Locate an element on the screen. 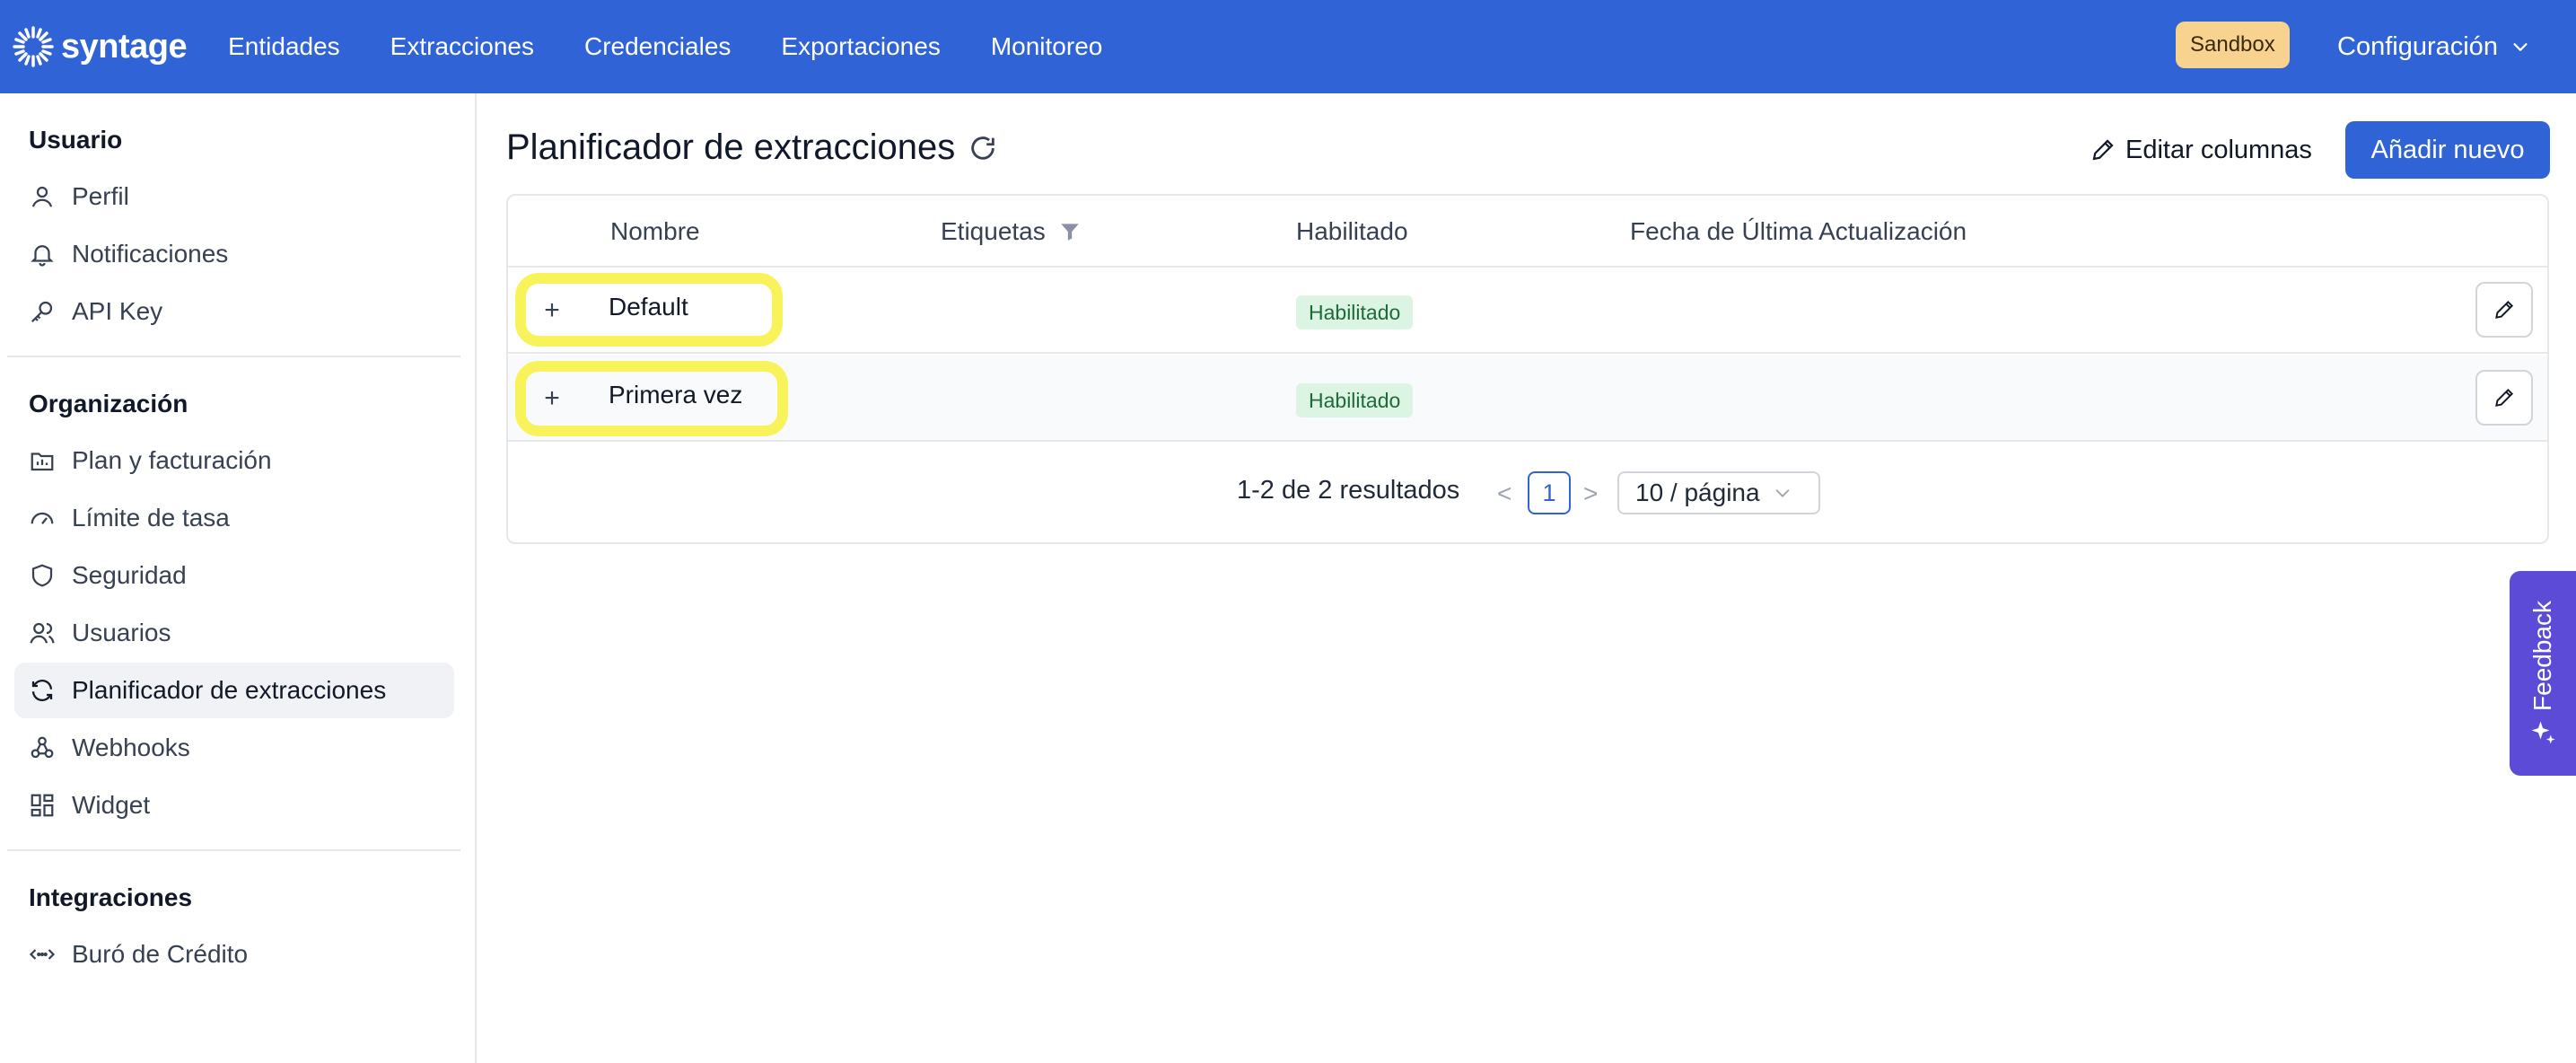  sidebar-item-label: Widget is located at coordinates (111, 805).